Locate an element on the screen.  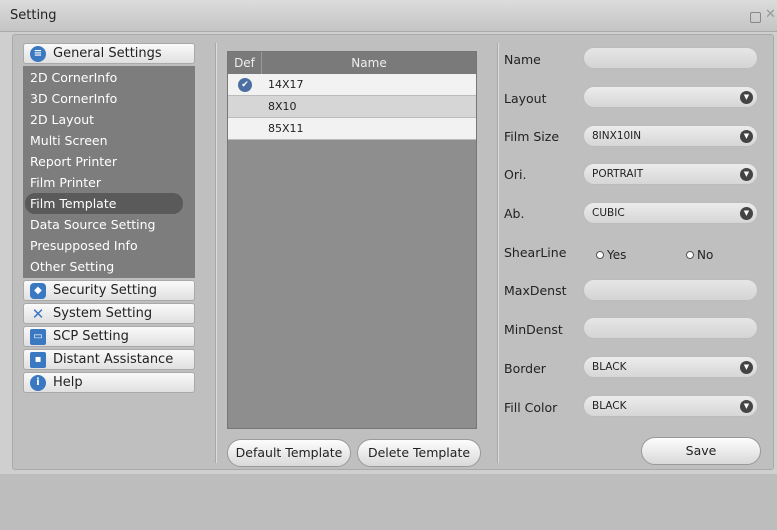
table-row: 85X11 is located at coordinates (352, 129).